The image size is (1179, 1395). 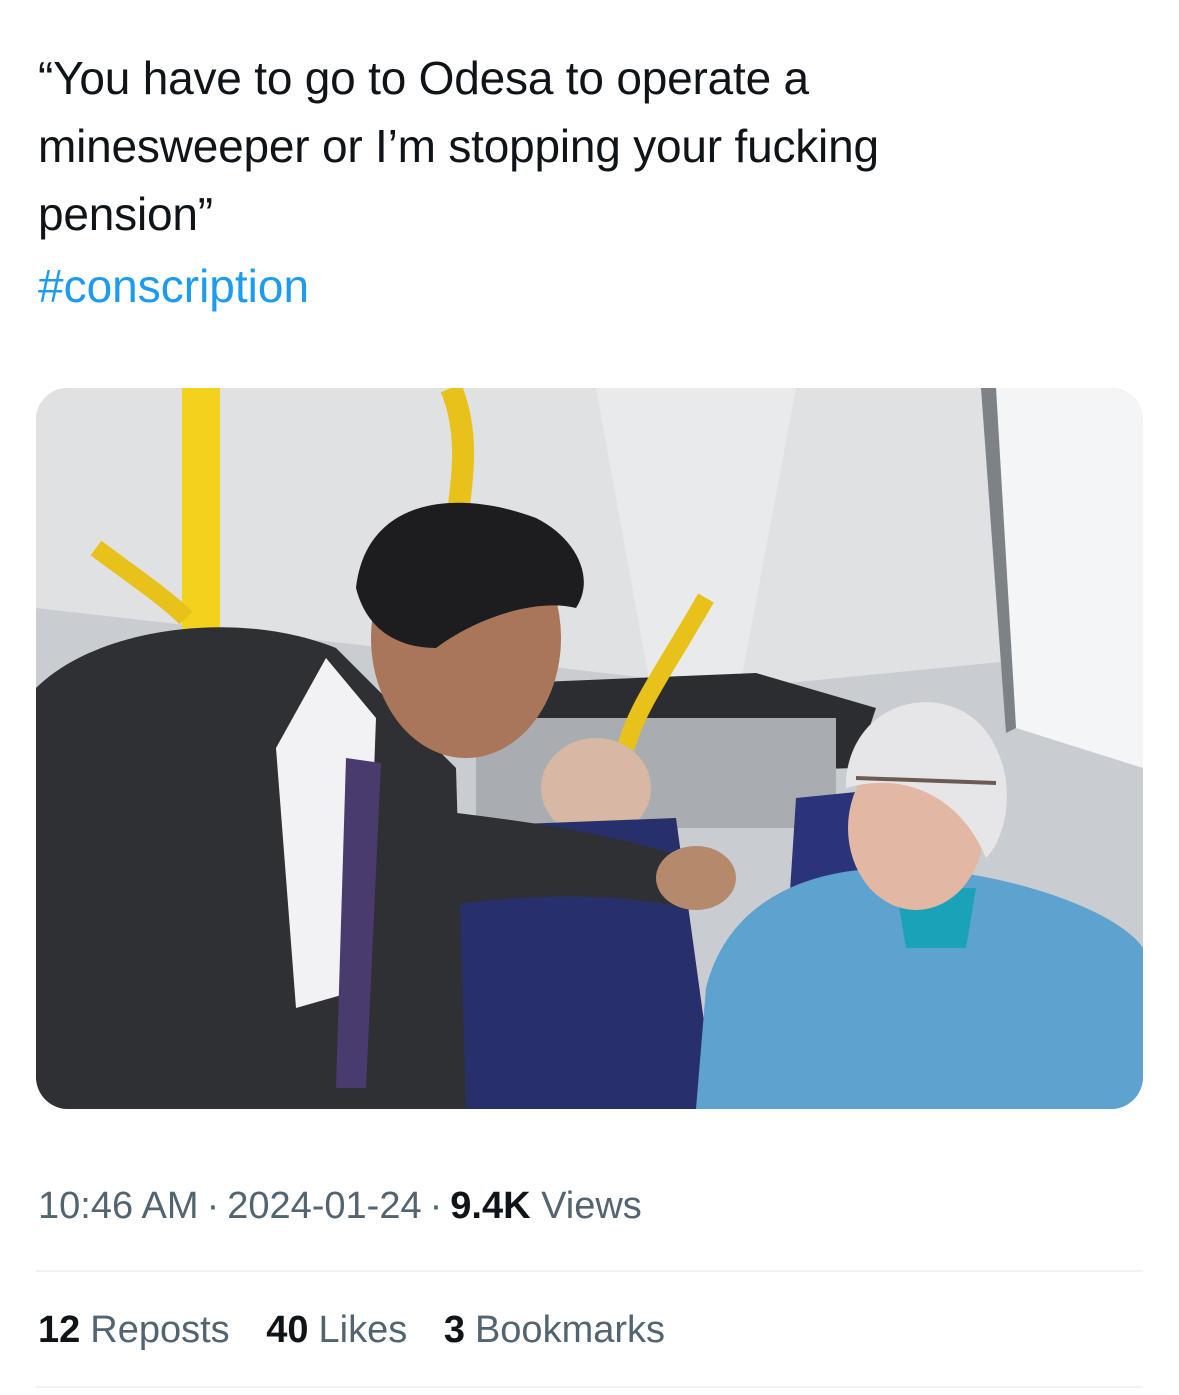 I want to click on reposts-count: 12, so click(x=59, y=1330).